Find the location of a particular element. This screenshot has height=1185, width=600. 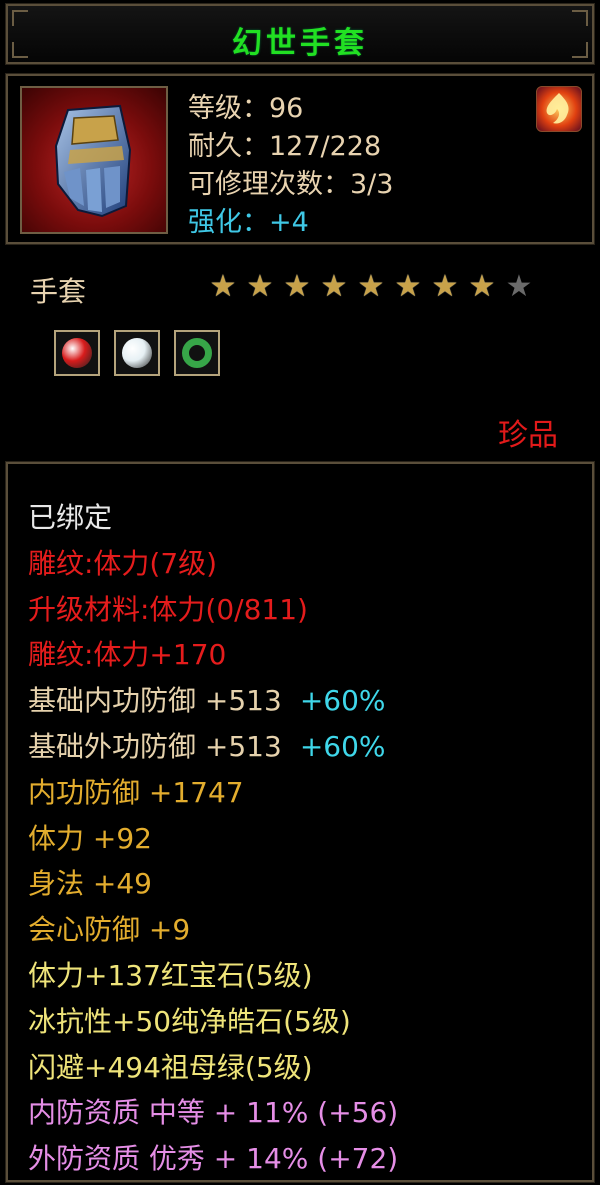

attribute-line: 外防资质 优秀 + 14% (+72) is located at coordinates (303, 1159).